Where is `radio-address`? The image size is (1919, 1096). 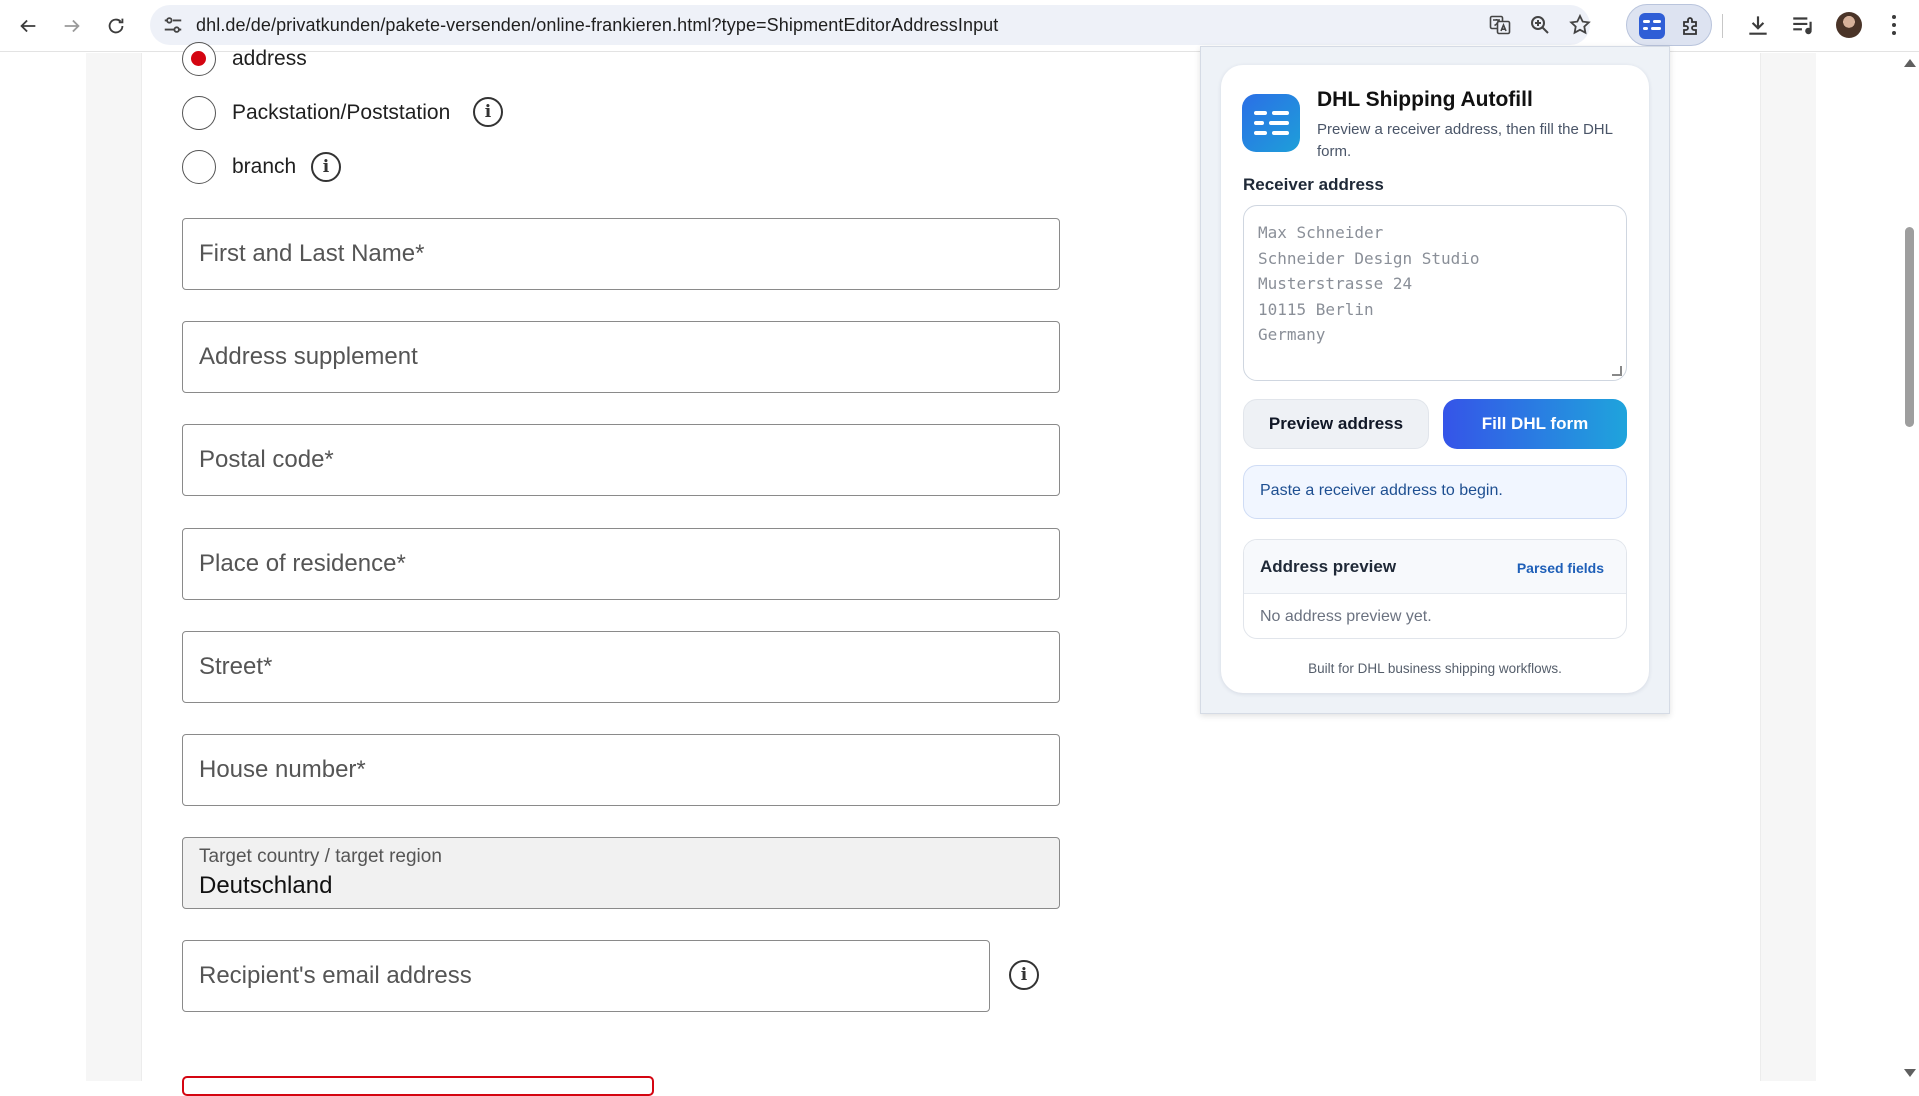 radio-address is located at coordinates (199, 59).